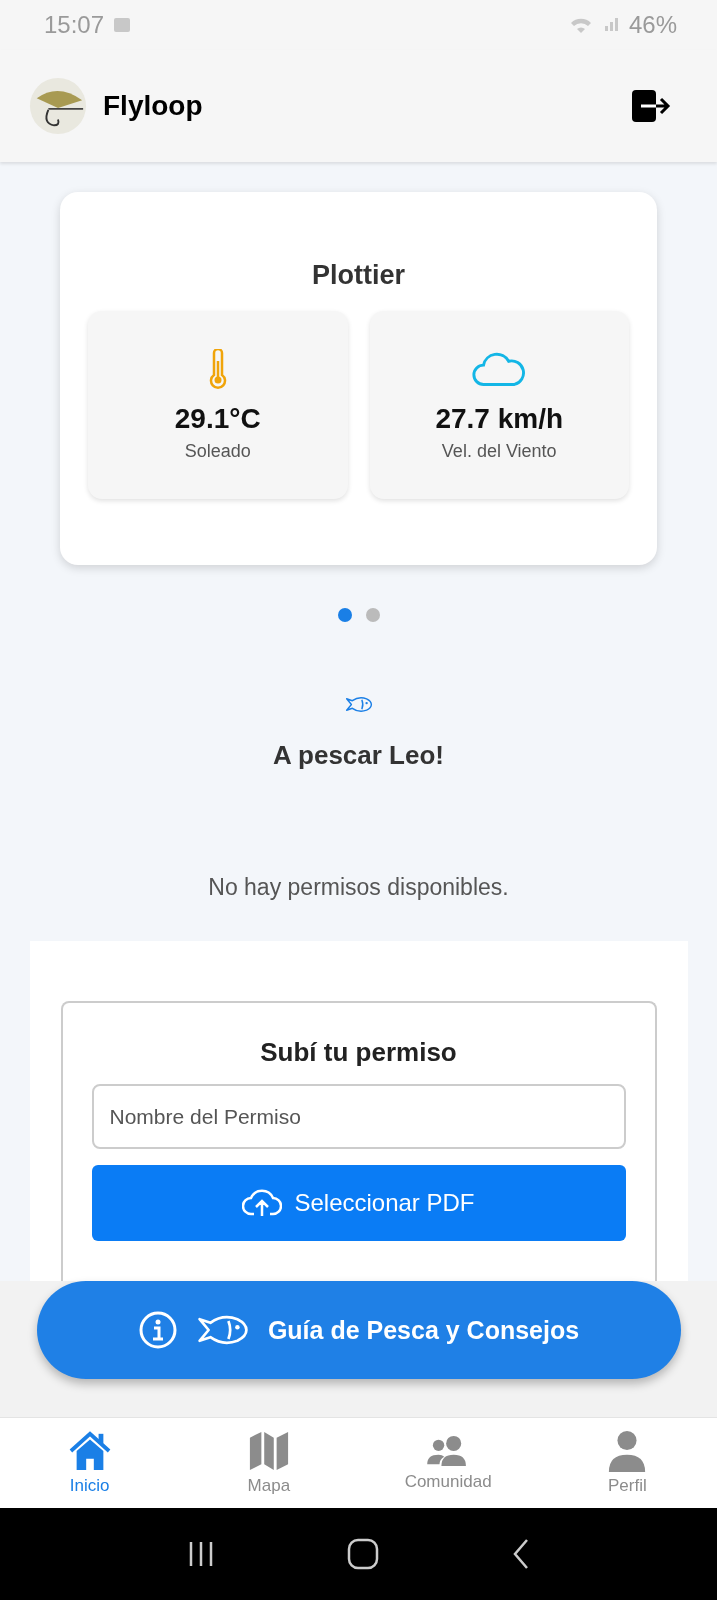 This screenshot has height=1600, width=717. What do you see at coordinates (262, 1203) in the screenshot?
I see `cloud-upload-icon` at bounding box center [262, 1203].